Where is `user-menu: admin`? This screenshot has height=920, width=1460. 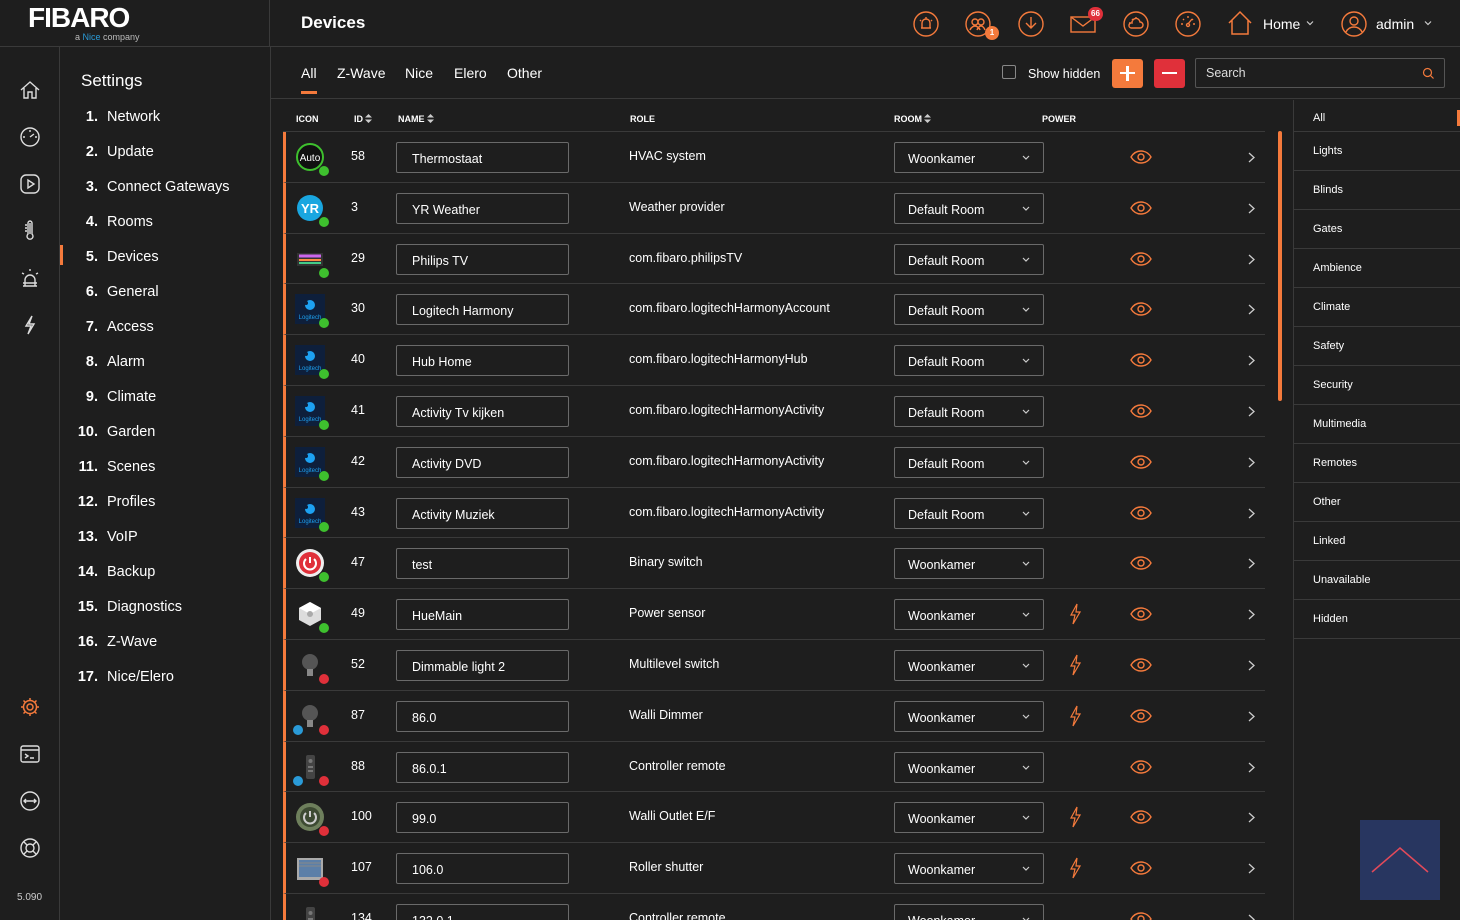 user-menu: admin is located at coordinates (1395, 24).